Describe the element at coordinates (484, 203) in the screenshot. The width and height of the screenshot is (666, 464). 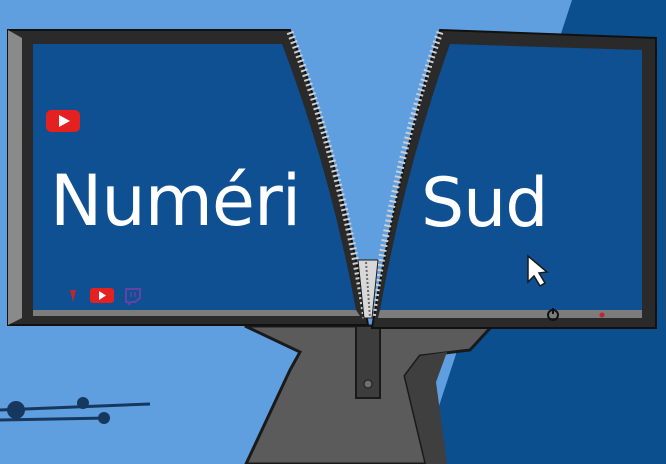
I see `title-right-word: Sud` at that location.